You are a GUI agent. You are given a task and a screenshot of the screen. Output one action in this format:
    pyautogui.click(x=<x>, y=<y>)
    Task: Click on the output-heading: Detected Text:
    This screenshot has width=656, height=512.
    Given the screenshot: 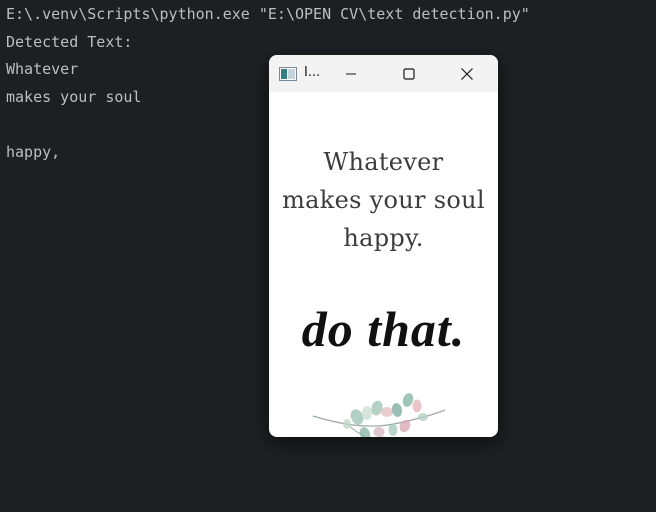 What is the action you would take?
    pyautogui.click(x=69, y=41)
    